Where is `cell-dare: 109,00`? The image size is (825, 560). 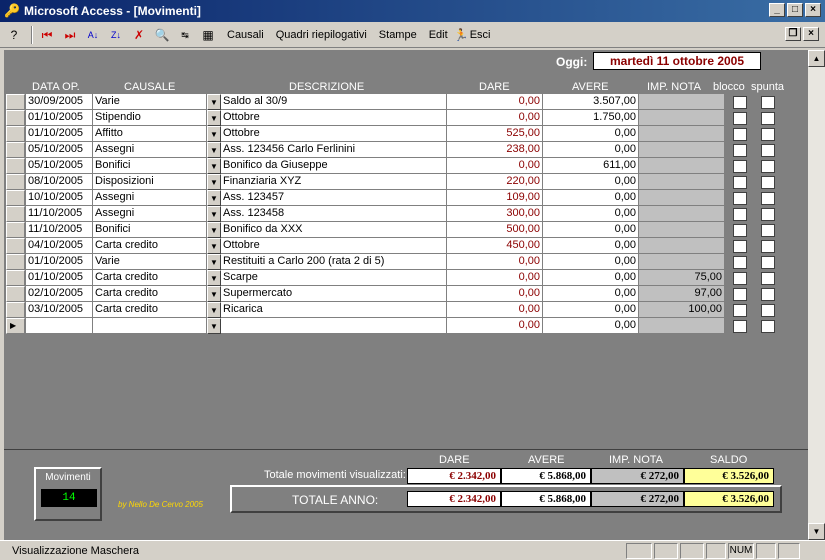 cell-dare: 109,00 is located at coordinates (495, 198).